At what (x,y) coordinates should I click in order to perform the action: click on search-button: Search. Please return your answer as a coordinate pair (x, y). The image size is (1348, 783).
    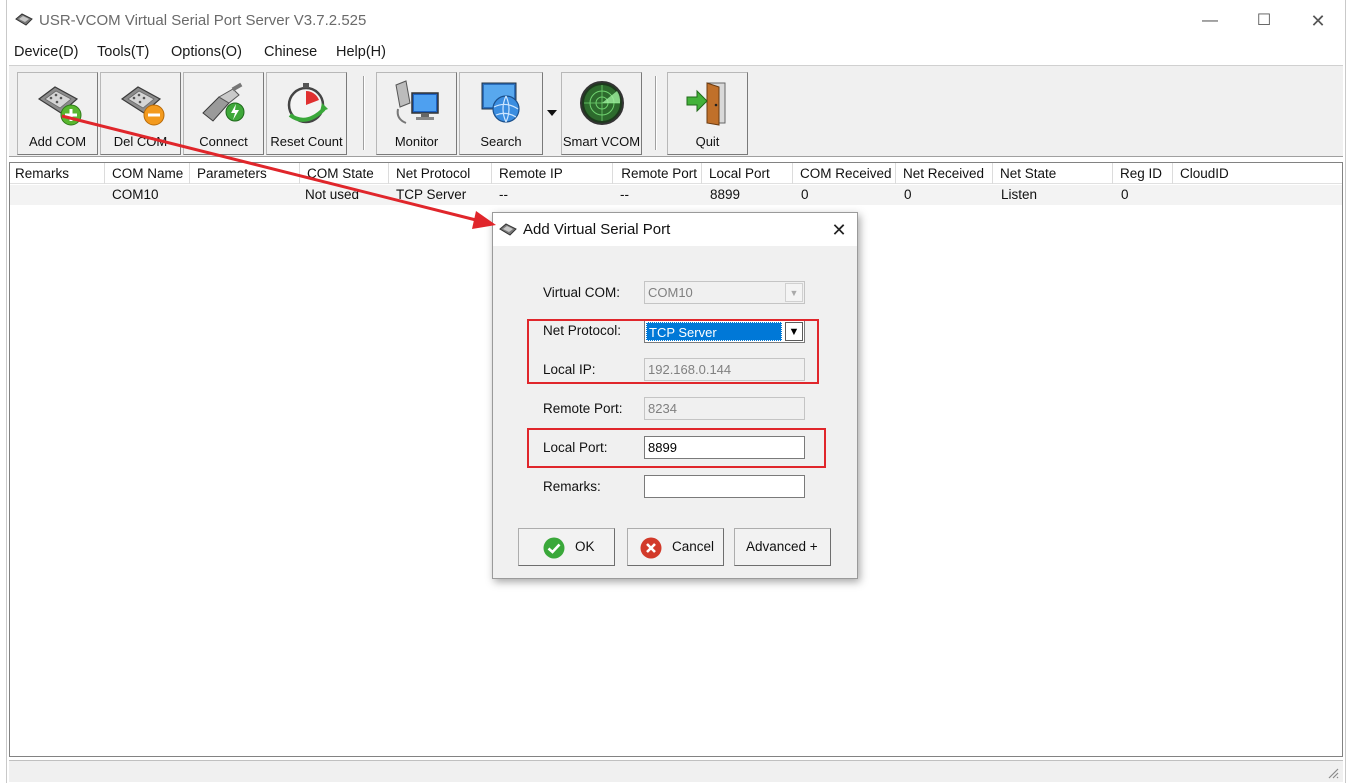
    Looking at the image, I should click on (501, 113).